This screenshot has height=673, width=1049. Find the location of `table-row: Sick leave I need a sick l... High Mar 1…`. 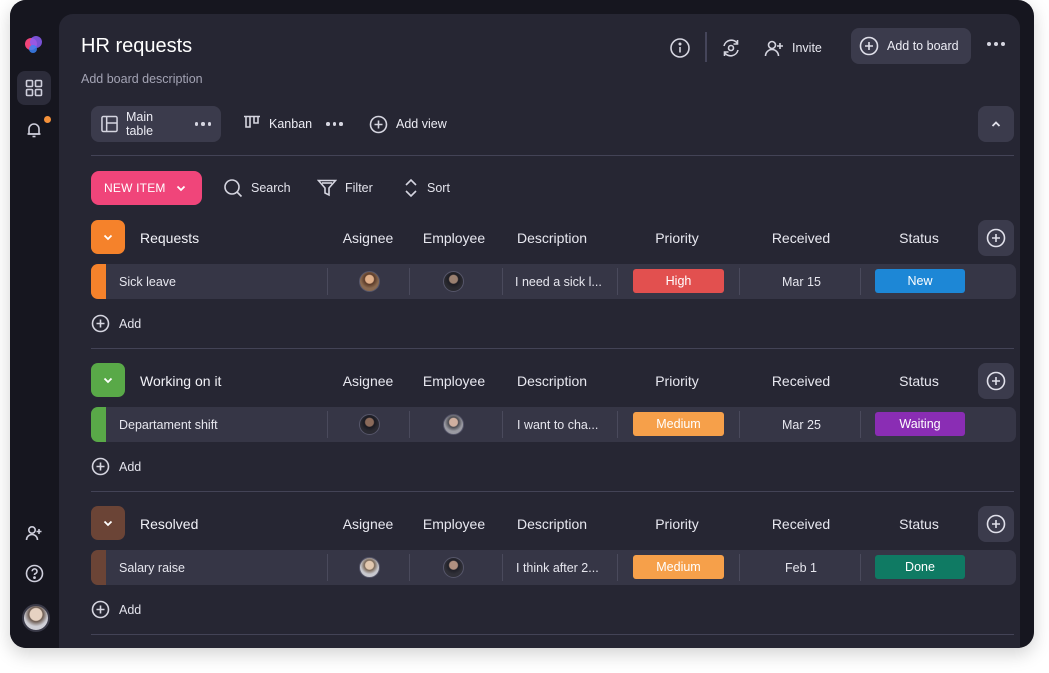

table-row: Sick leave I need a sick l... High Mar 1… is located at coordinates (553, 281).